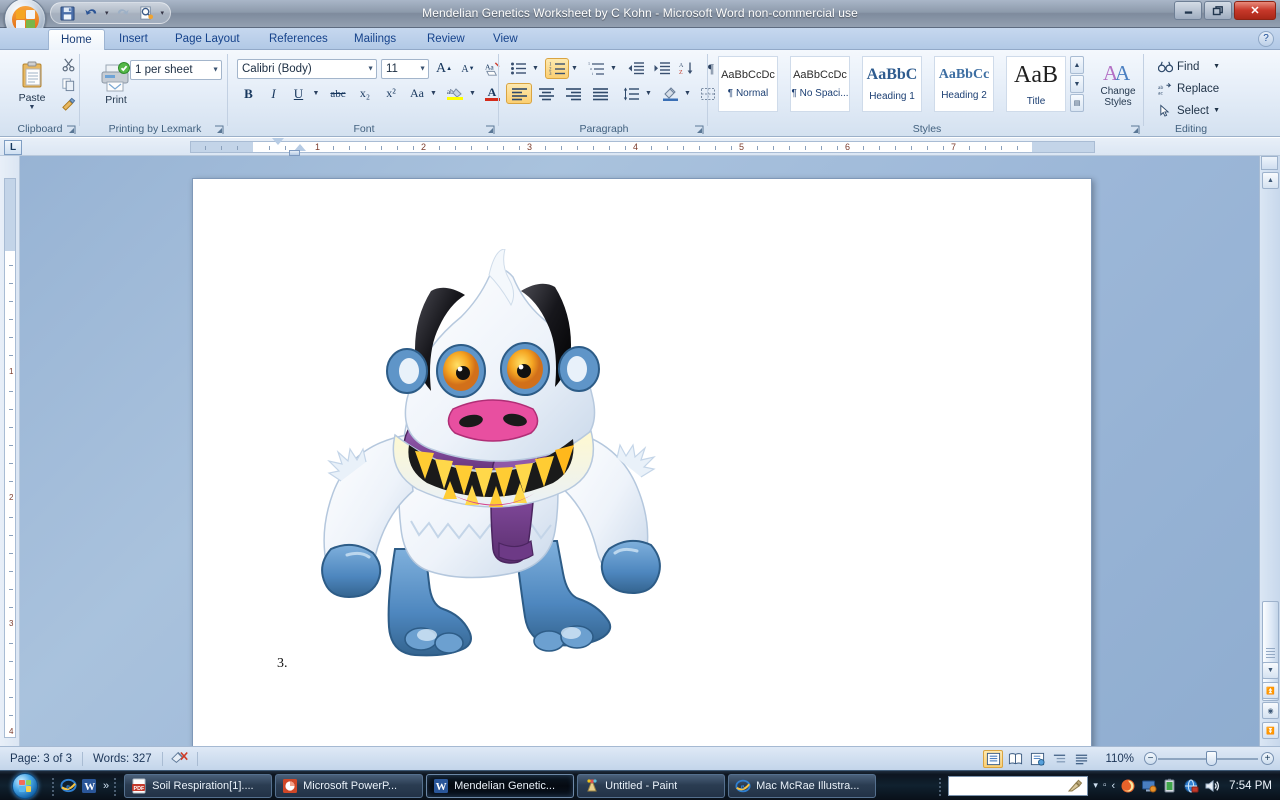 Image resolution: width=1280 pixels, height=800 pixels. Describe the element at coordinates (147, 13) in the screenshot. I see `print-preview-icon` at that location.